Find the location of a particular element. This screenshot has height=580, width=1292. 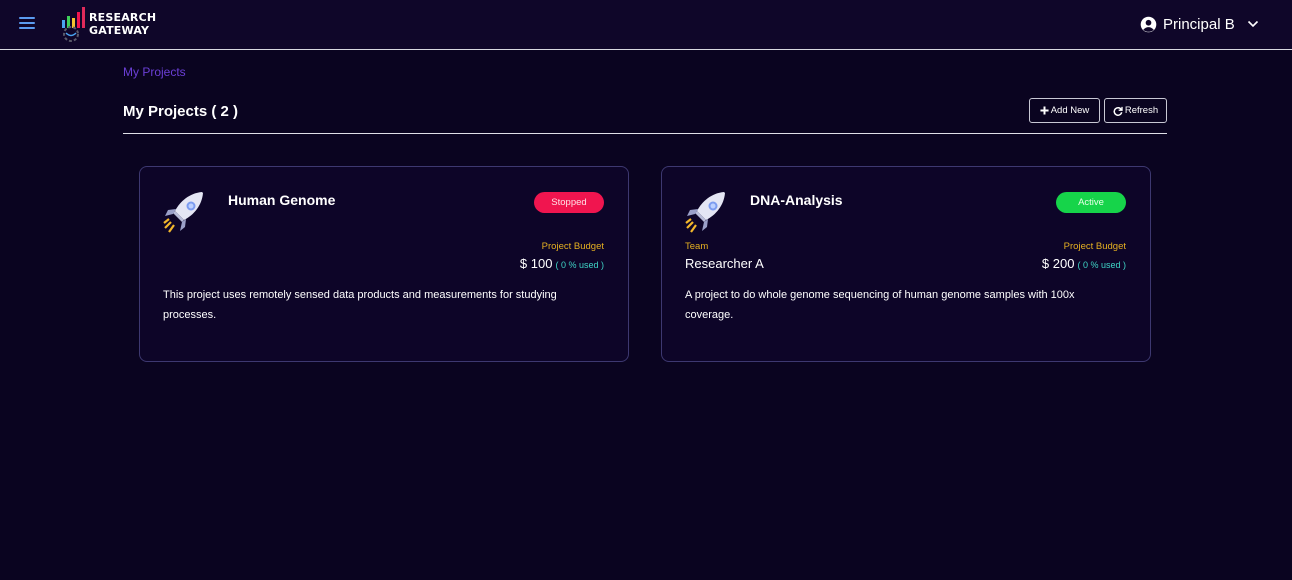

budget-value: $ 100( 0 % used ) is located at coordinates (562, 263).